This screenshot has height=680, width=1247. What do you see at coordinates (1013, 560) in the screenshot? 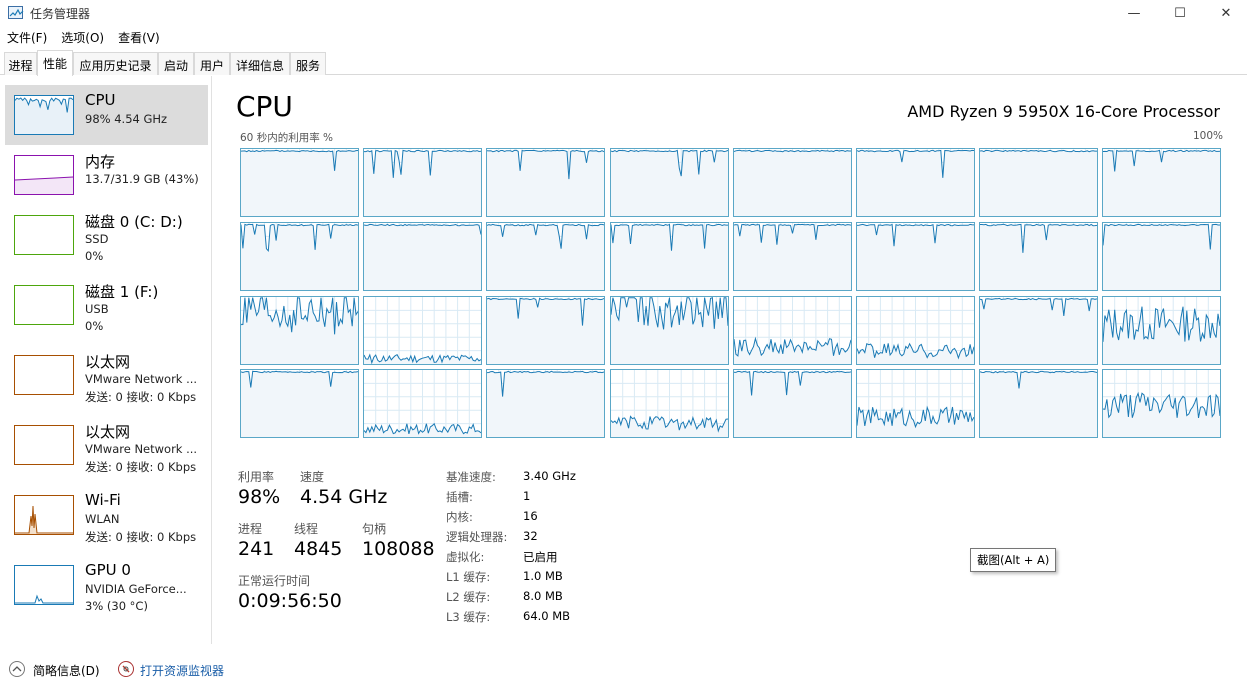
I see `screenshot-tooltip: 截图(Alt + A)` at bounding box center [1013, 560].